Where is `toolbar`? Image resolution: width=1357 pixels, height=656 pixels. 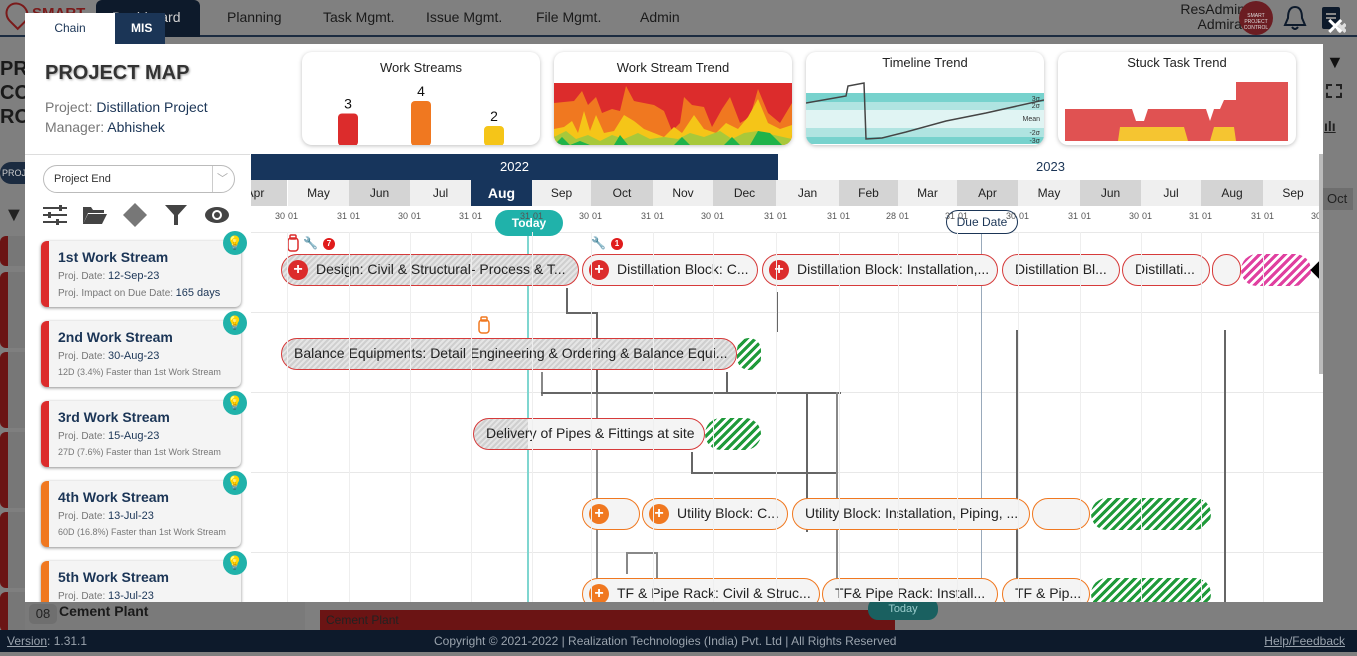 toolbar is located at coordinates (139, 215).